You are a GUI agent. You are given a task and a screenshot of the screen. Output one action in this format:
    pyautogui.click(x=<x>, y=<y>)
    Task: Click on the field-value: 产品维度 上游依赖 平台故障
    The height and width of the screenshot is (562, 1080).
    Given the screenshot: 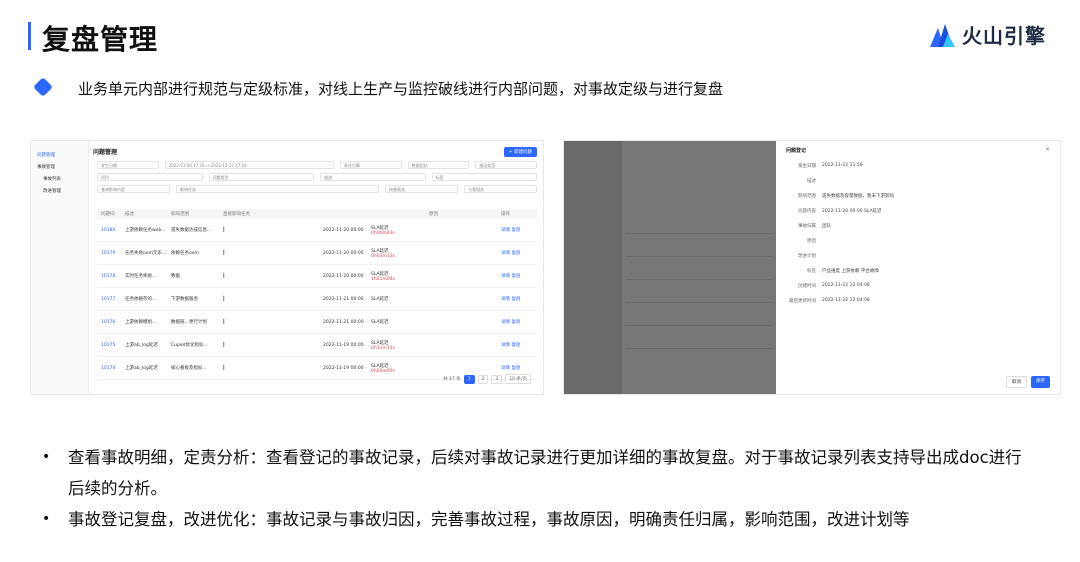 What is the action you would take?
    pyautogui.click(x=850, y=271)
    